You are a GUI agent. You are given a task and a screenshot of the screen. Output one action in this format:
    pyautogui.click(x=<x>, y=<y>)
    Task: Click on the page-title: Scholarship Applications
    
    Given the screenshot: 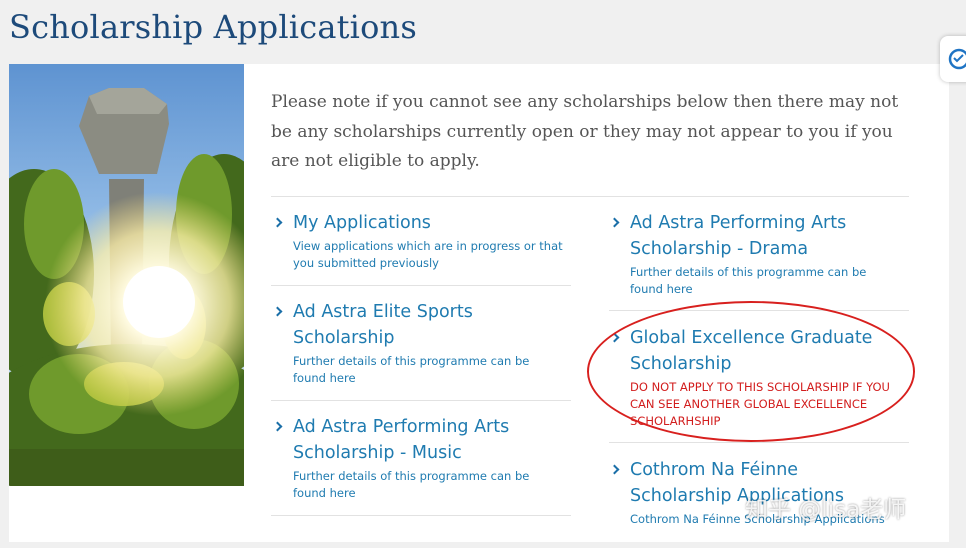 What is the action you would take?
    pyautogui.click(x=213, y=27)
    